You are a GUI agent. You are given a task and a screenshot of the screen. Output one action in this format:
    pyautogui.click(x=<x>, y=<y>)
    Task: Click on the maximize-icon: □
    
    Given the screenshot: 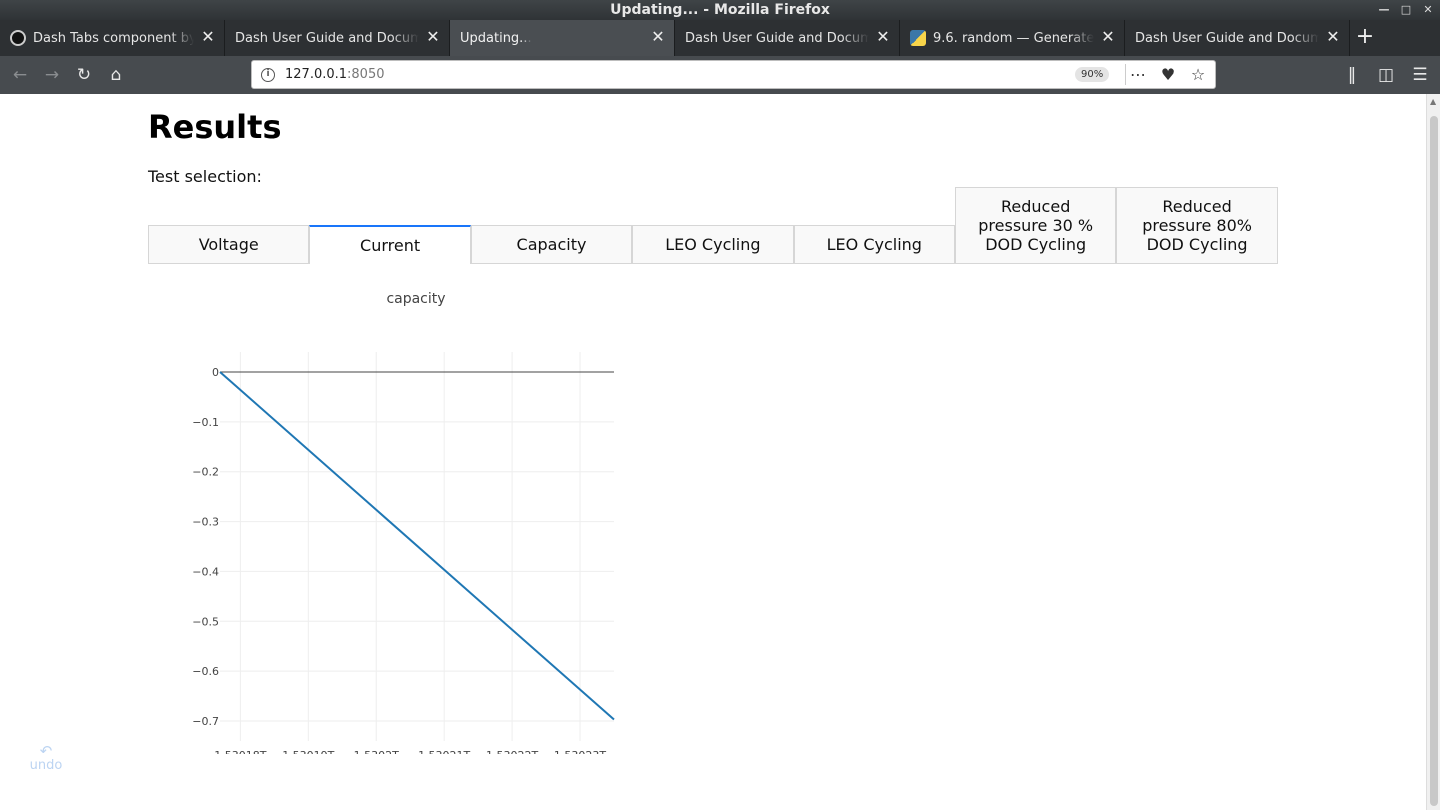 What is the action you would take?
    pyautogui.click(x=1406, y=10)
    